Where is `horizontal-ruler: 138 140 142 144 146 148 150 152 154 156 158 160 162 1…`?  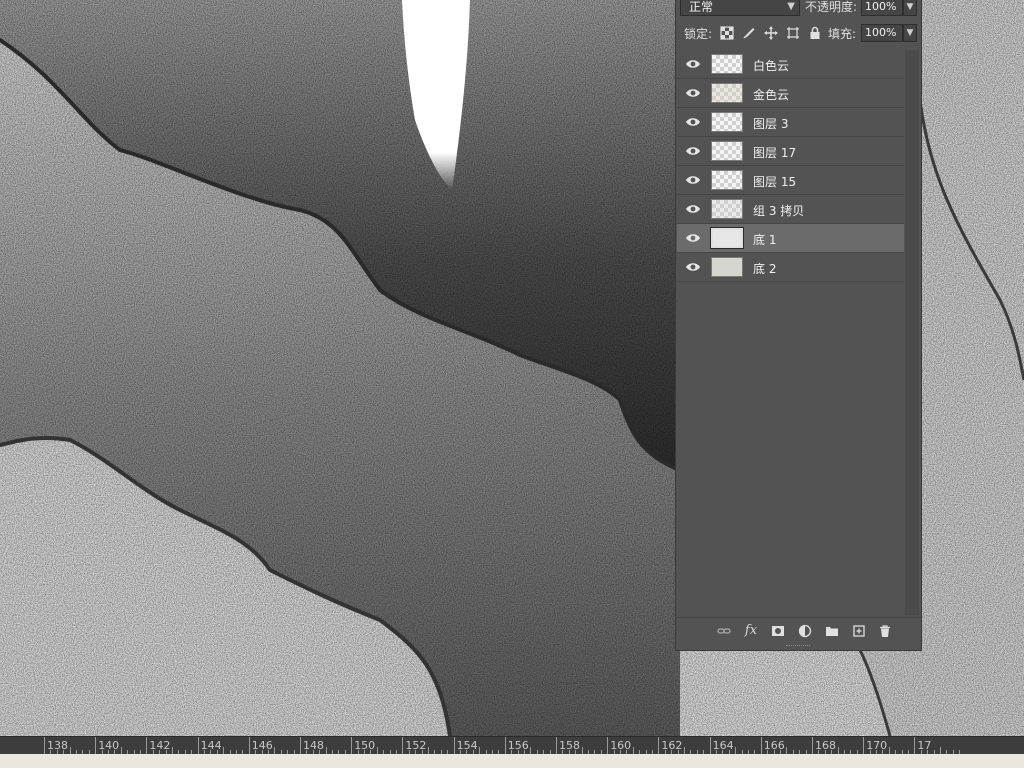
horizontal-ruler: 138 140 142 144 146 148 150 152 154 156 158 160 162 1… is located at coordinates (512, 745).